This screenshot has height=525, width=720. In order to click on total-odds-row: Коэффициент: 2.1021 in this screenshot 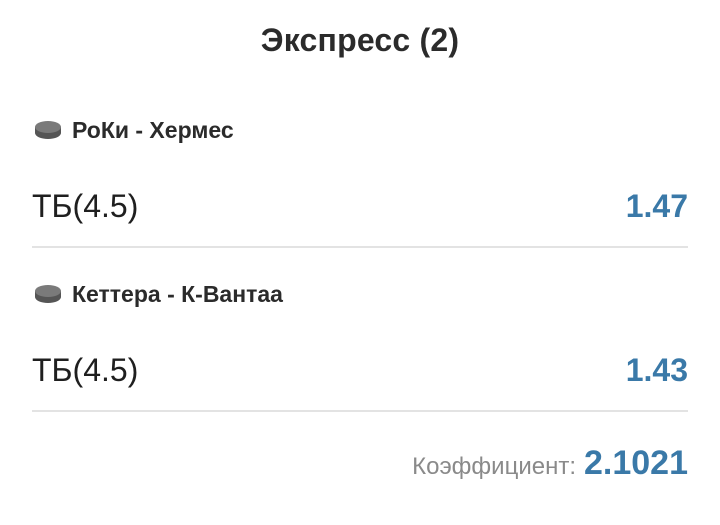, I will do `click(550, 463)`.